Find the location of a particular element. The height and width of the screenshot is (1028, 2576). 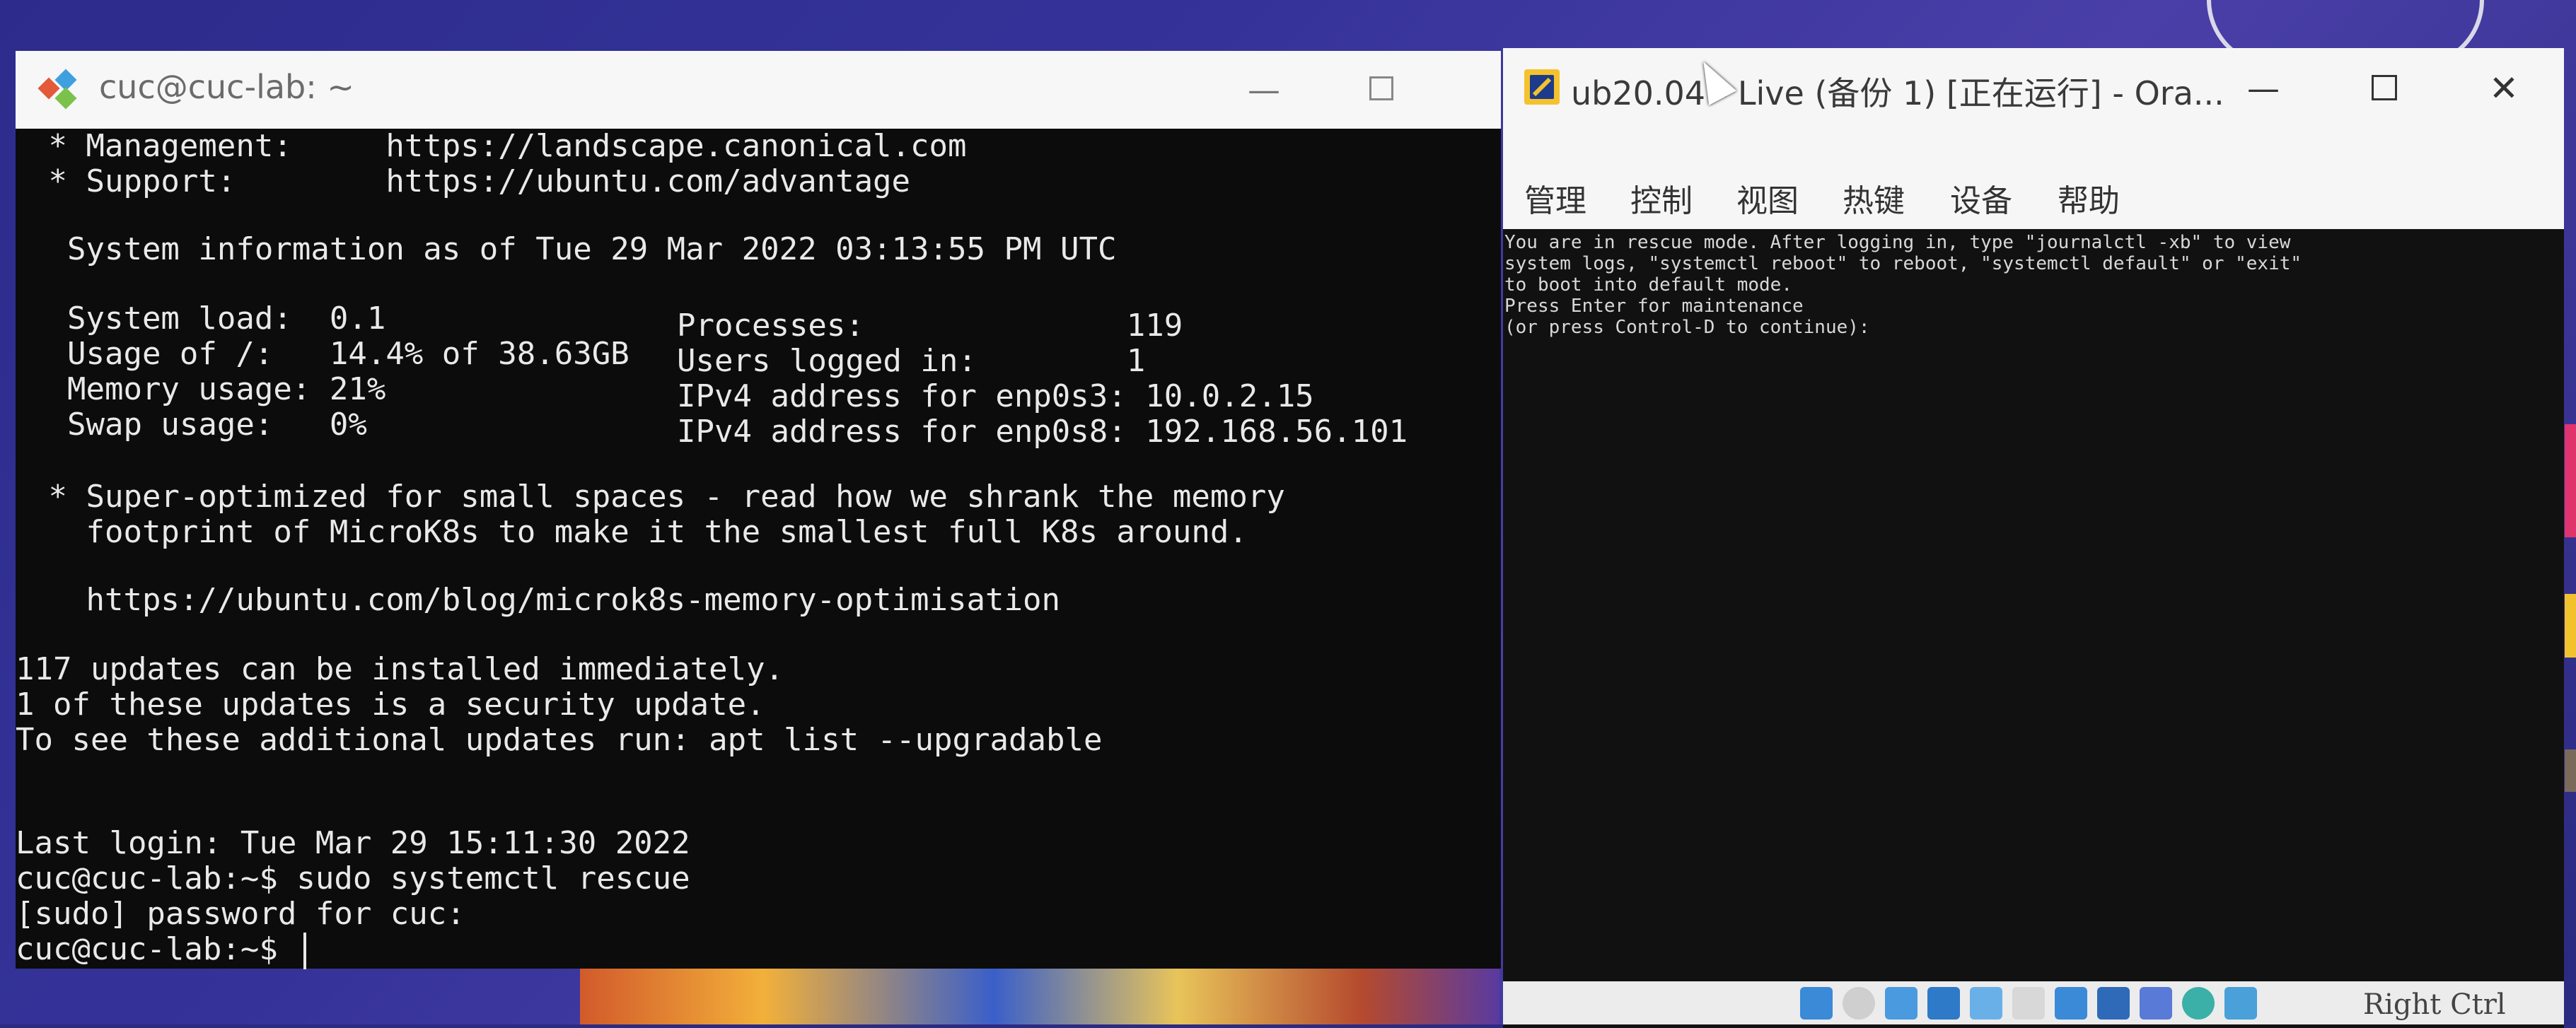

optical-drive-icon is located at coordinates (1859, 1004).